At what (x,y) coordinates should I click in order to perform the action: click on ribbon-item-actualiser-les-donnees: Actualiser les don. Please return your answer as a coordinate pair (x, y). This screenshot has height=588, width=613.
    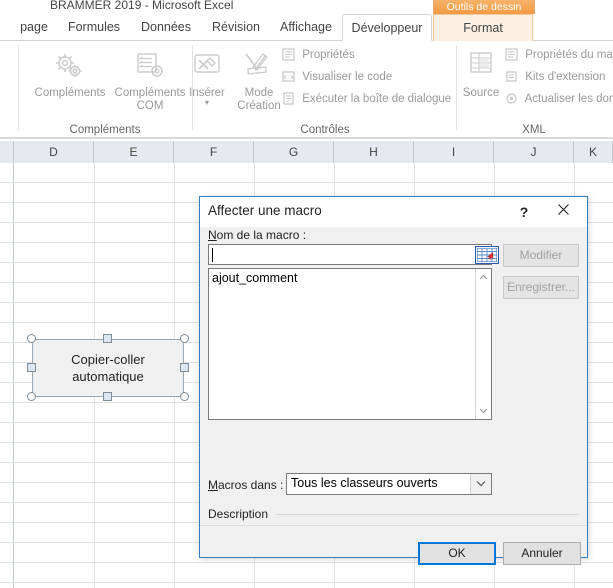
    Looking at the image, I should click on (559, 100).